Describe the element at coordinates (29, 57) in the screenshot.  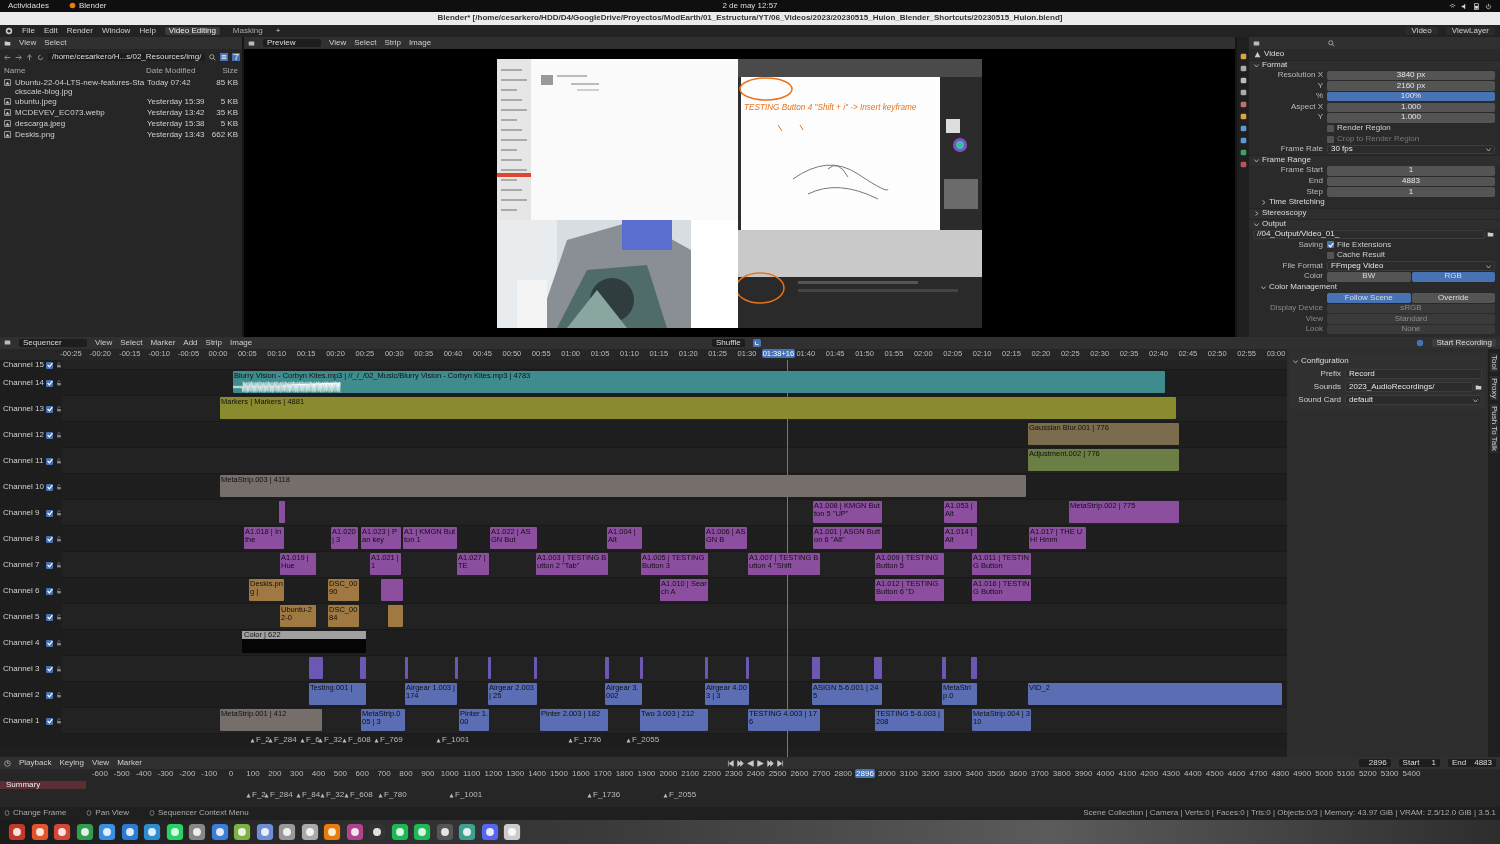
I see `up-arrow-icon` at that location.